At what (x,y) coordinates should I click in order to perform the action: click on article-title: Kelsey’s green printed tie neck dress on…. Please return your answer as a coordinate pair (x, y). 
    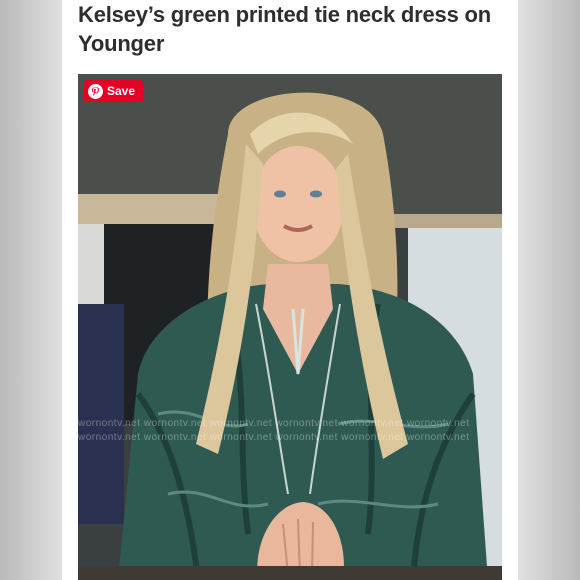
    Looking at the image, I should click on (285, 29).